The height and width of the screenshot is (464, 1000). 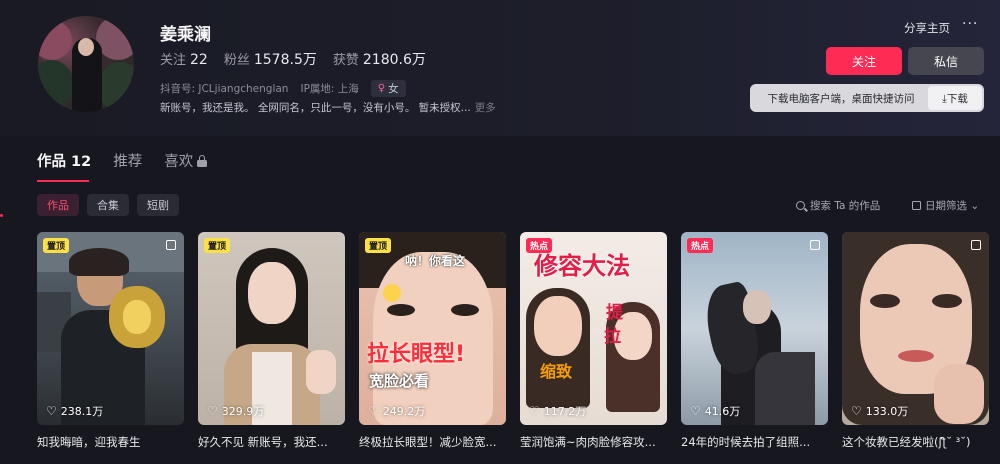 What do you see at coordinates (800, 205) in the screenshot?
I see `search-icon` at bounding box center [800, 205].